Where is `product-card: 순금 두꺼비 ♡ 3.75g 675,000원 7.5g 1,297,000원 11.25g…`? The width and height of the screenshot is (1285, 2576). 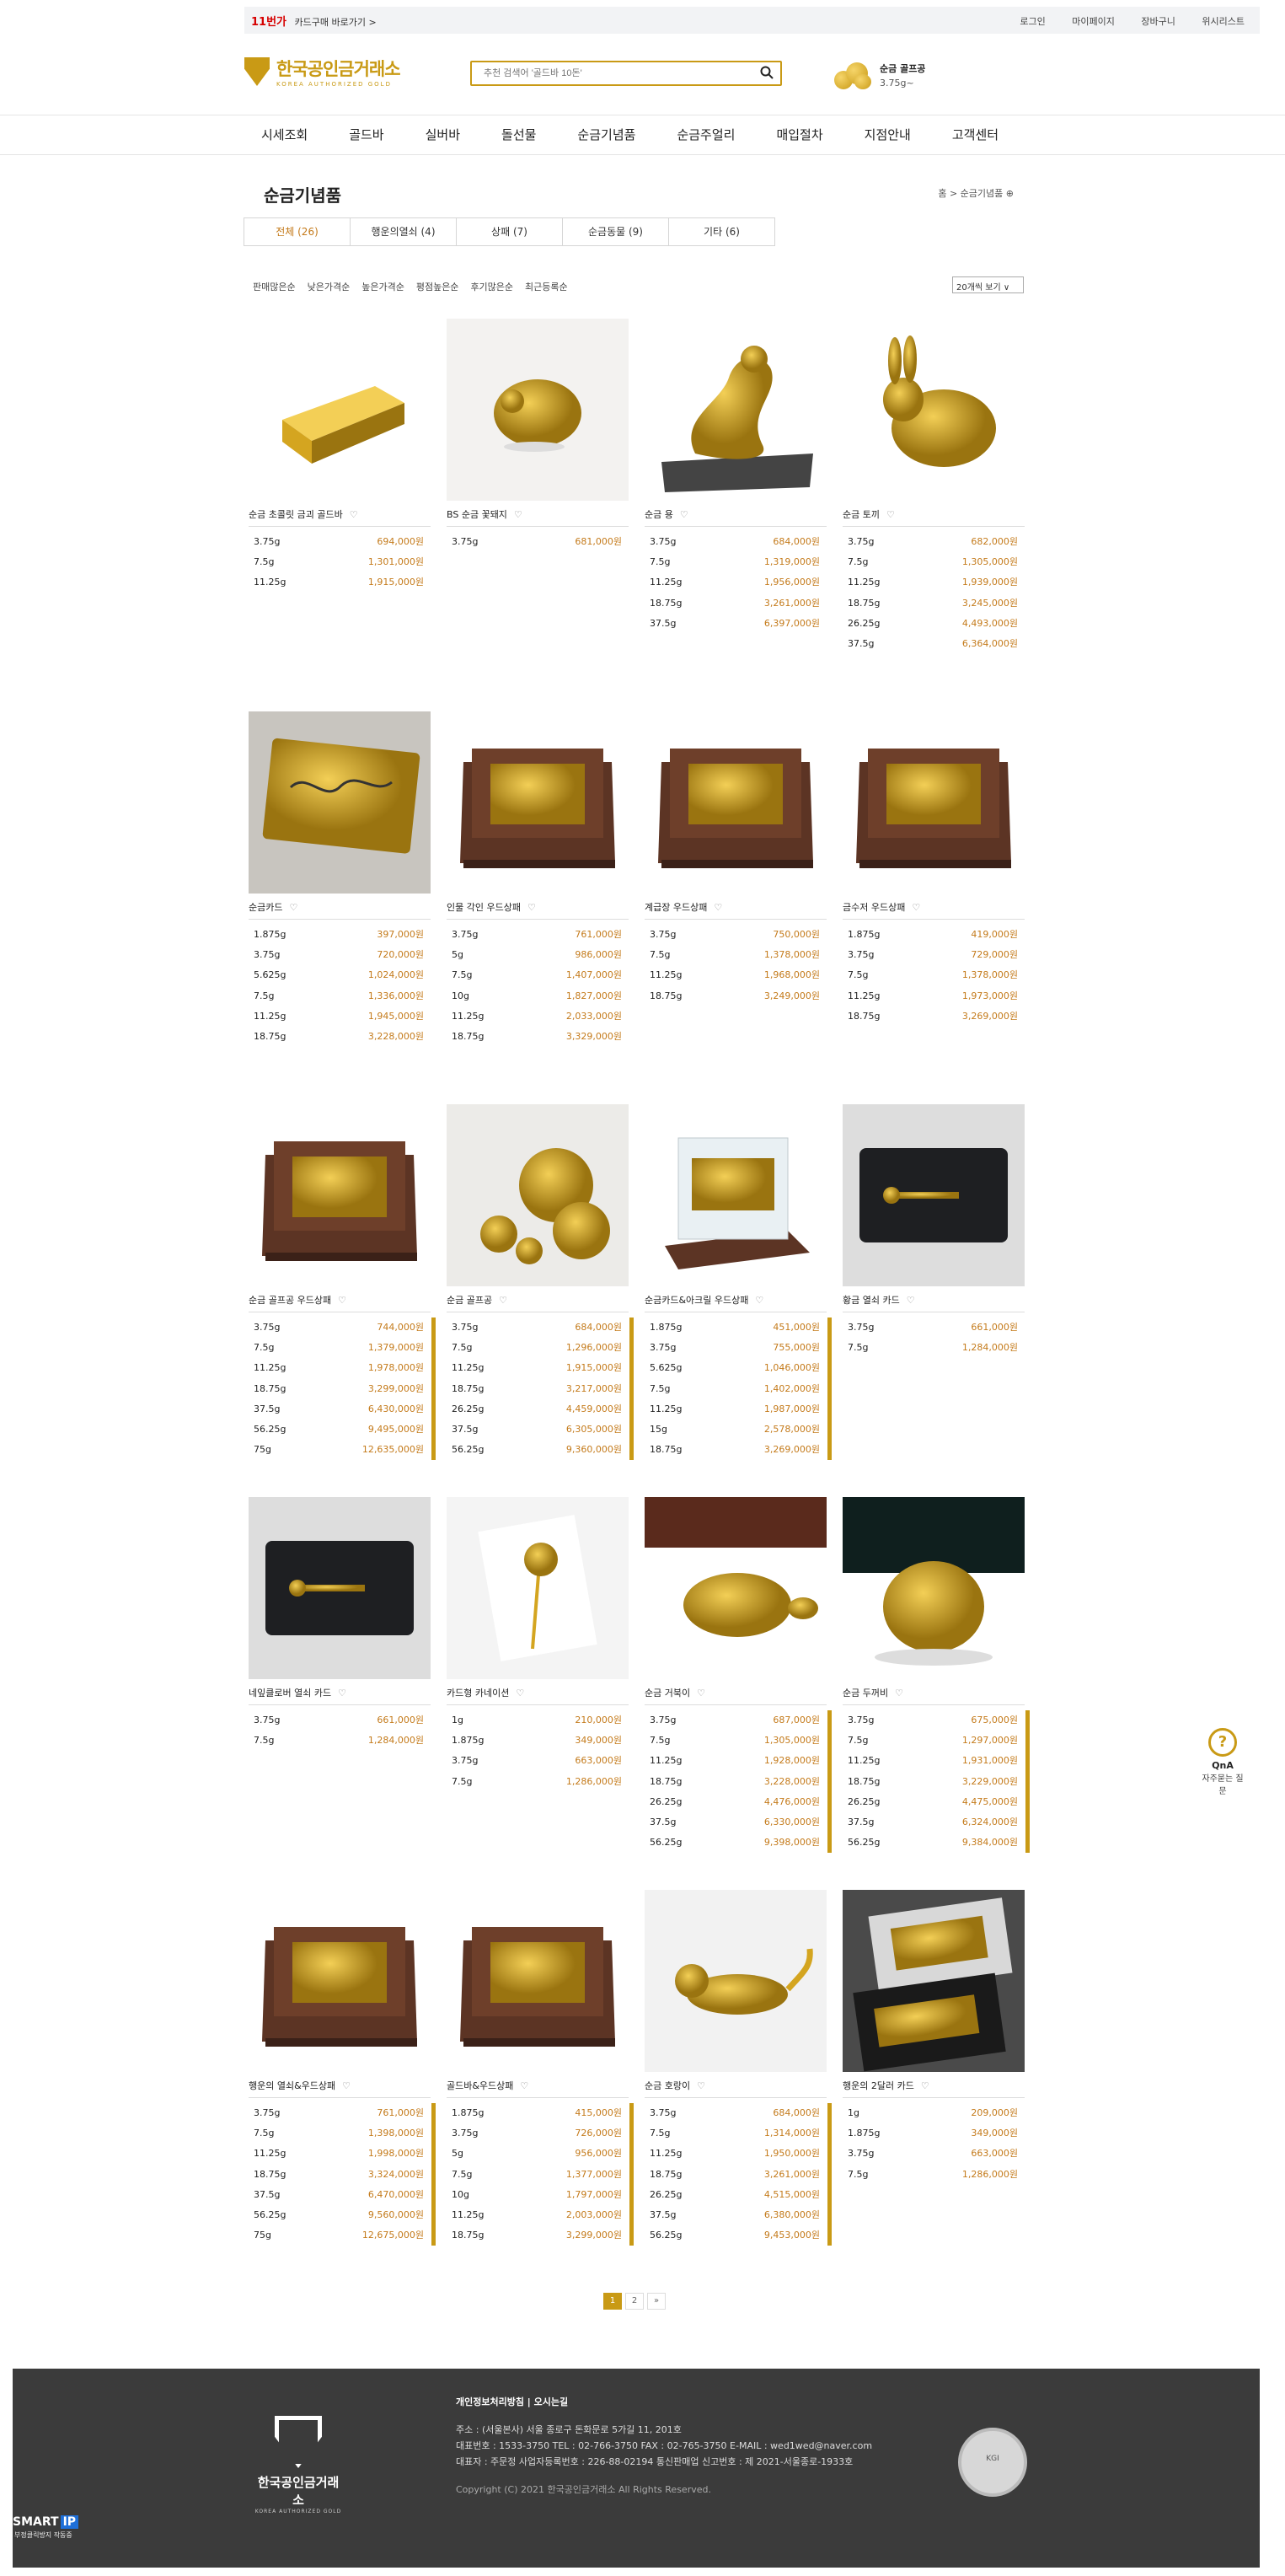
product-card: 순금 두꺼비 ♡ 3.75g 675,000원 7.5g 1,297,000원 11.25g… is located at coordinates (936, 1675).